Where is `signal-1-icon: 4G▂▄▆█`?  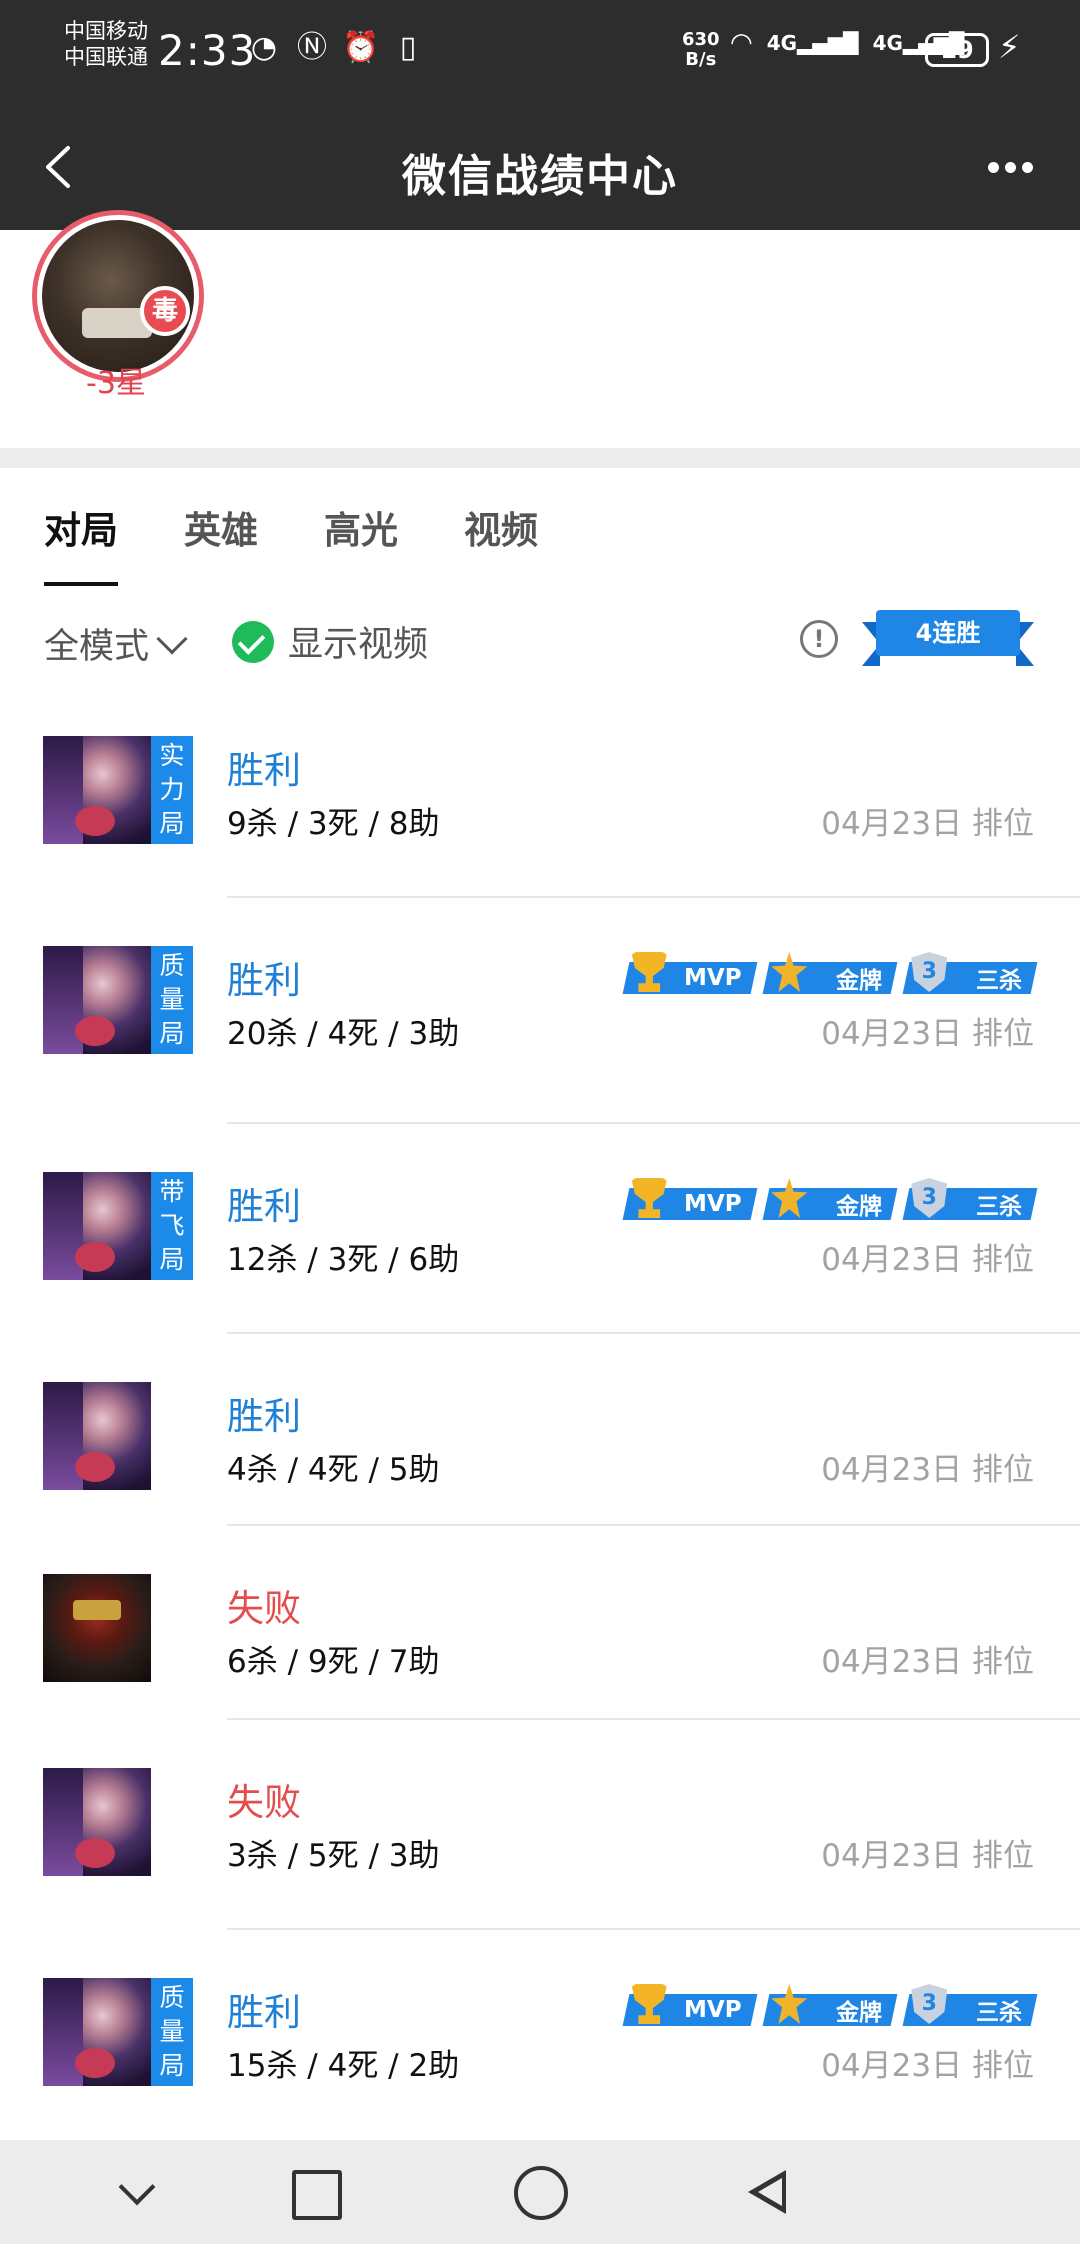
signal-1-icon: 4G▂▄▆█ is located at coordinates (812, 43).